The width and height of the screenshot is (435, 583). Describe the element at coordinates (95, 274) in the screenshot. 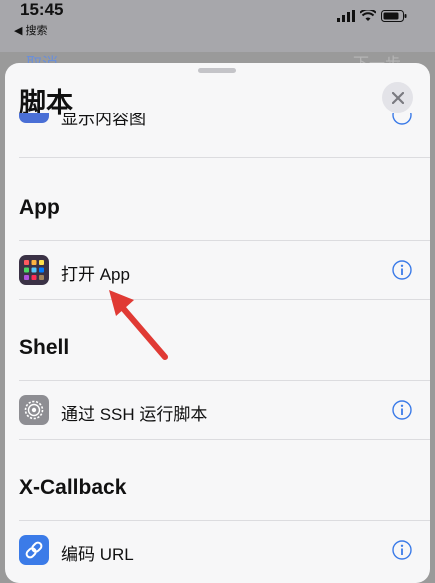

I see `list-item-label: 打开 App` at that location.